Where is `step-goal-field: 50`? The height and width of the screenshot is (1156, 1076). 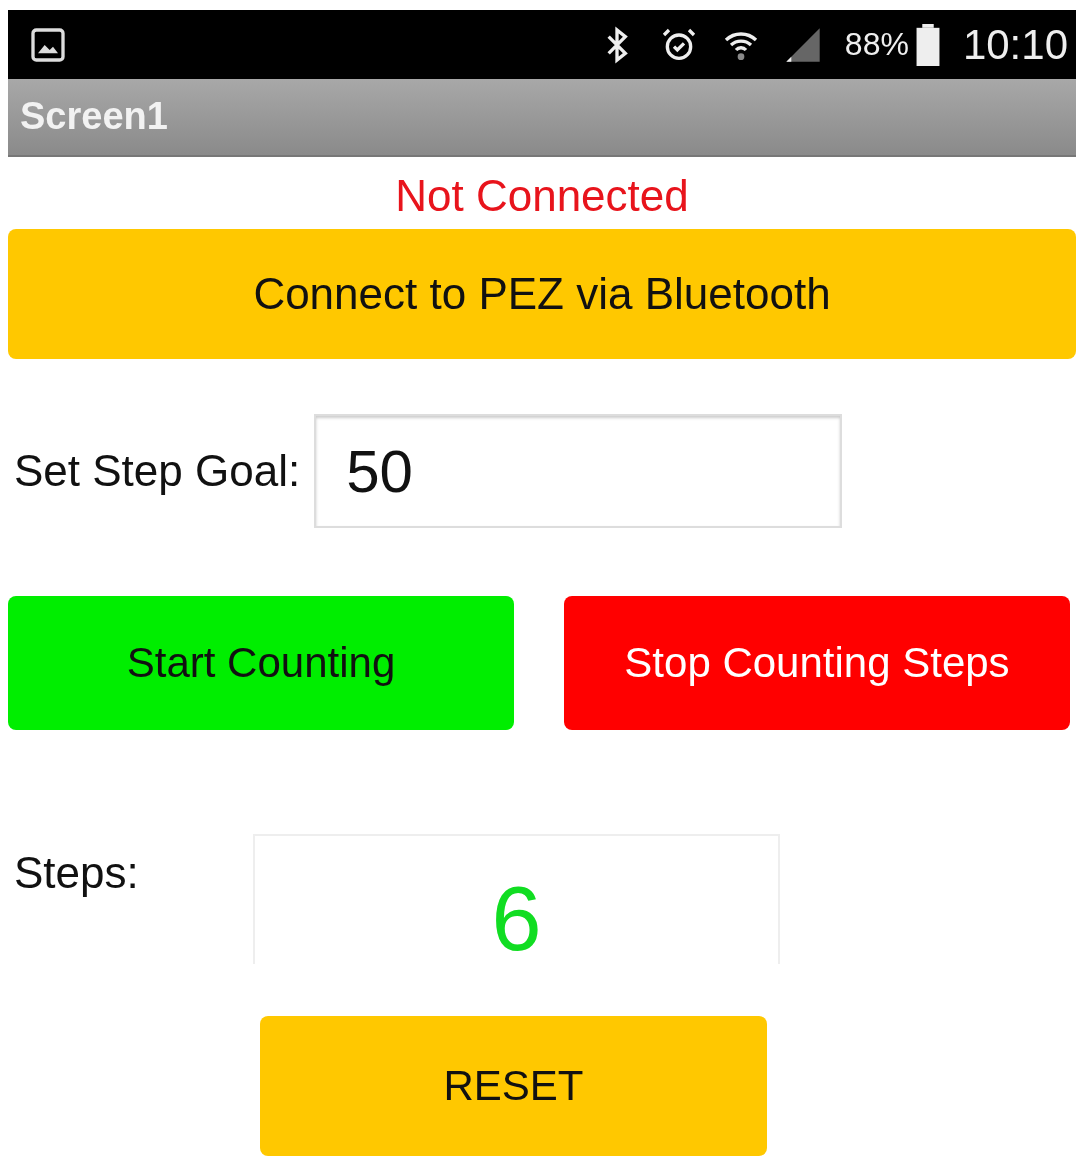
step-goal-field: 50 is located at coordinates (578, 471).